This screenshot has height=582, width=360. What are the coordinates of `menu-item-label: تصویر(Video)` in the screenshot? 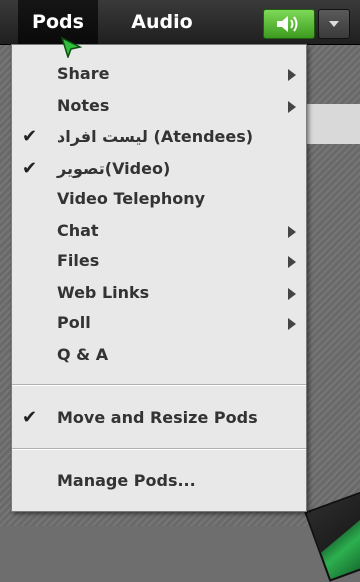 It's located at (114, 168).